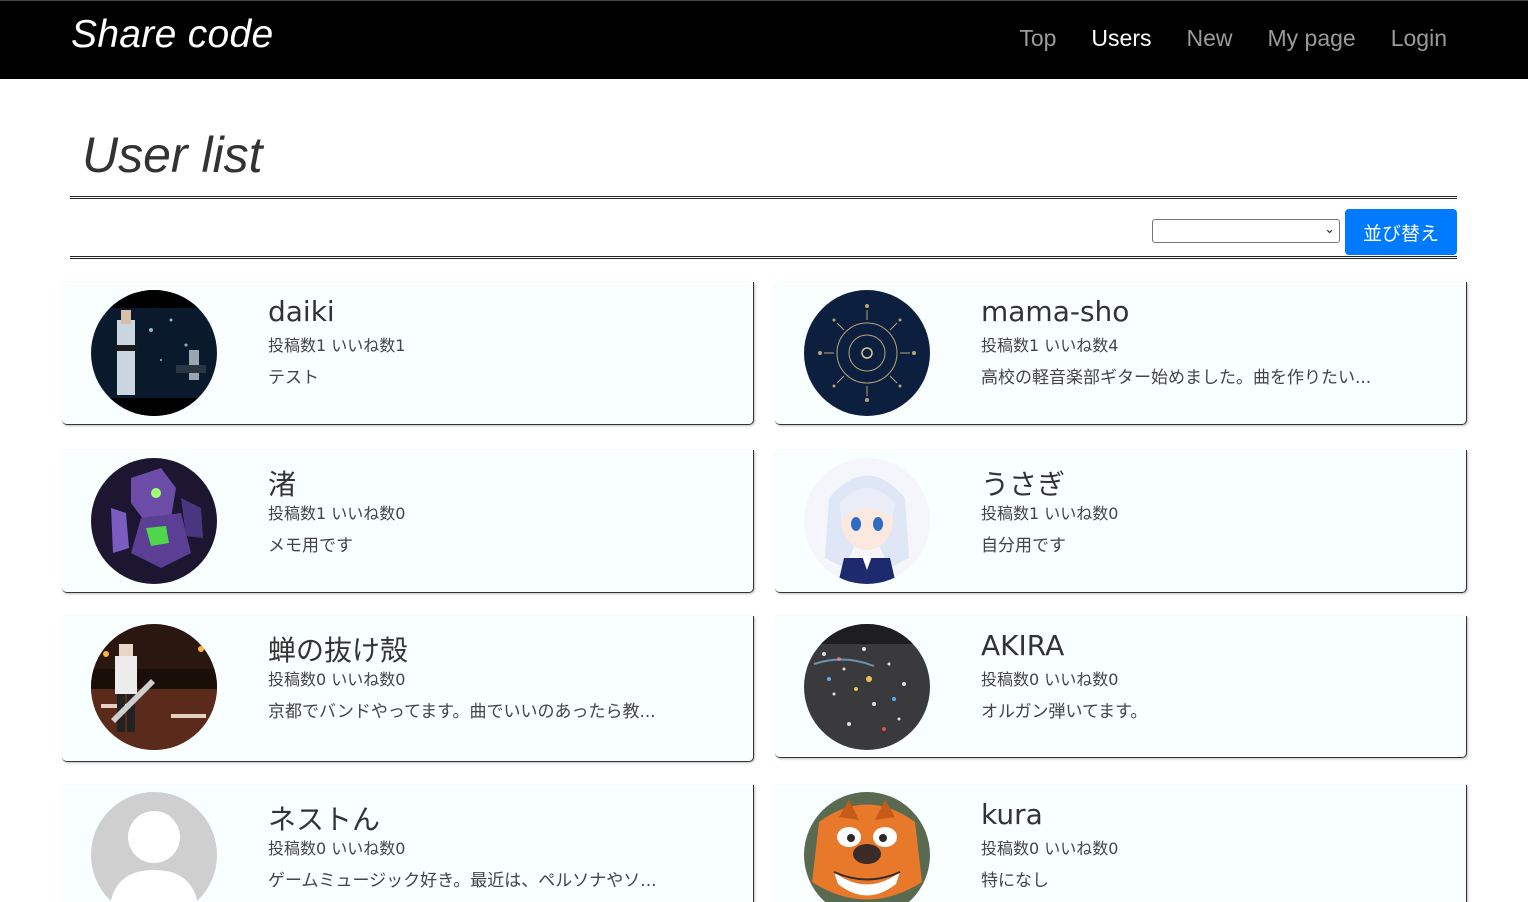  Describe the element at coordinates (1022, 645) in the screenshot. I see `user-name: AKIRA` at that location.